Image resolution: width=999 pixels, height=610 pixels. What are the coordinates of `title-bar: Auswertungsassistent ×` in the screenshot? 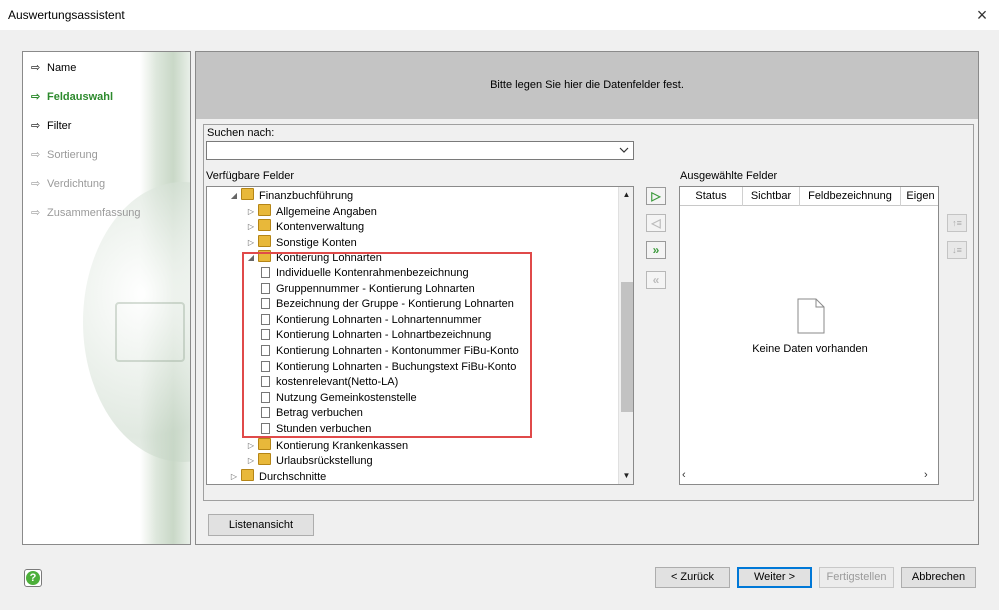 It's located at (499, 15).